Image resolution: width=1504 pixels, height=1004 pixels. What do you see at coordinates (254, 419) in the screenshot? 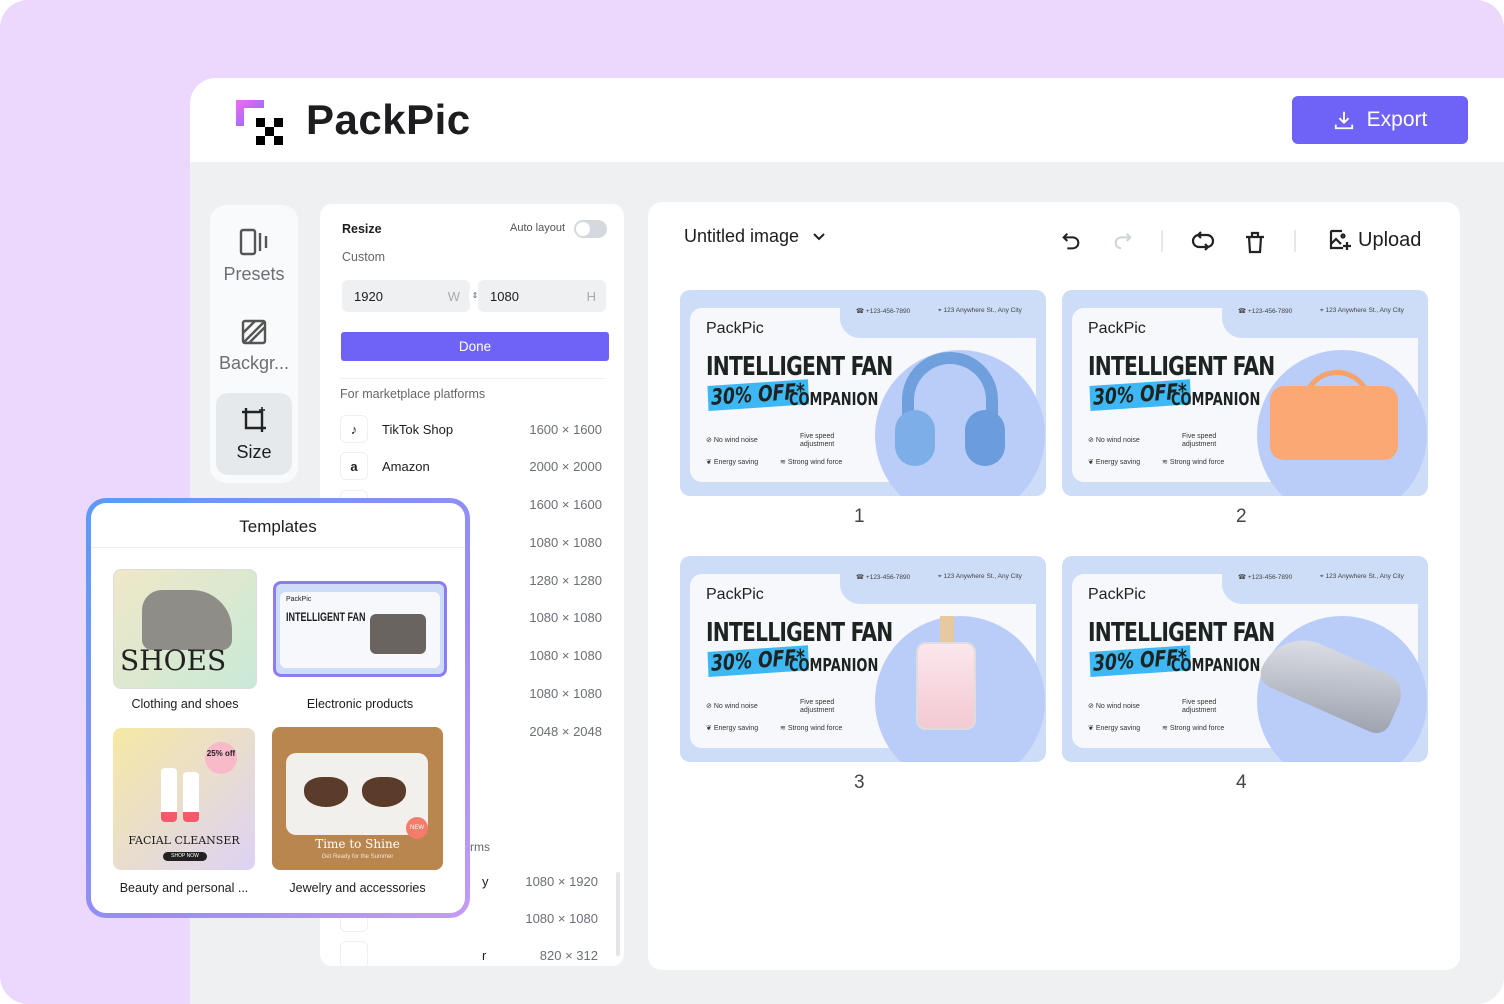
I see `crop-resize-icon` at bounding box center [254, 419].